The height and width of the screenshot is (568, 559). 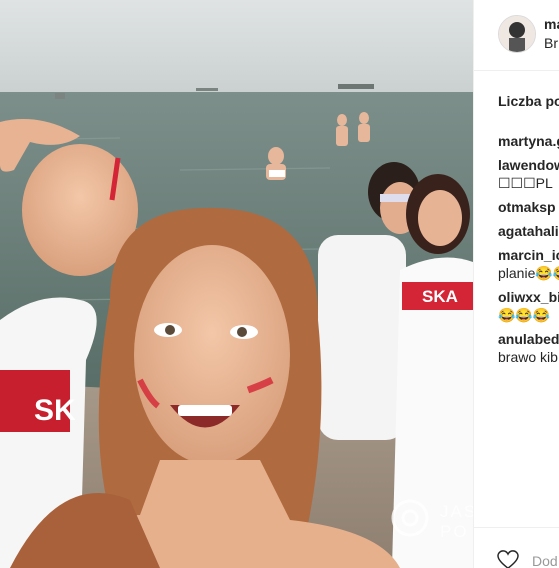 I want to click on avatar-image, so click(x=517, y=34).